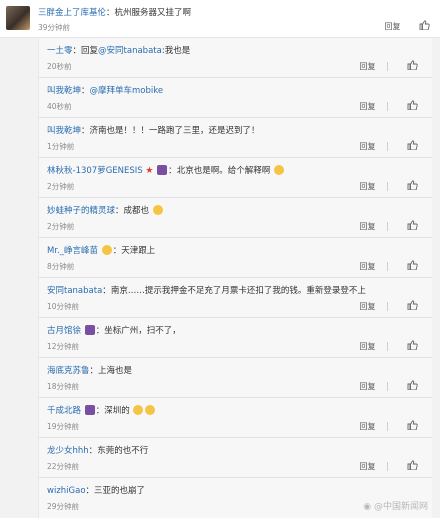 The image size is (440, 518). What do you see at coordinates (235, 458) in the screenshot?
I see `reply-item: 龙少女hhh：东莞的也不行 22分钟前 回复` at bounding box center [235, 458].